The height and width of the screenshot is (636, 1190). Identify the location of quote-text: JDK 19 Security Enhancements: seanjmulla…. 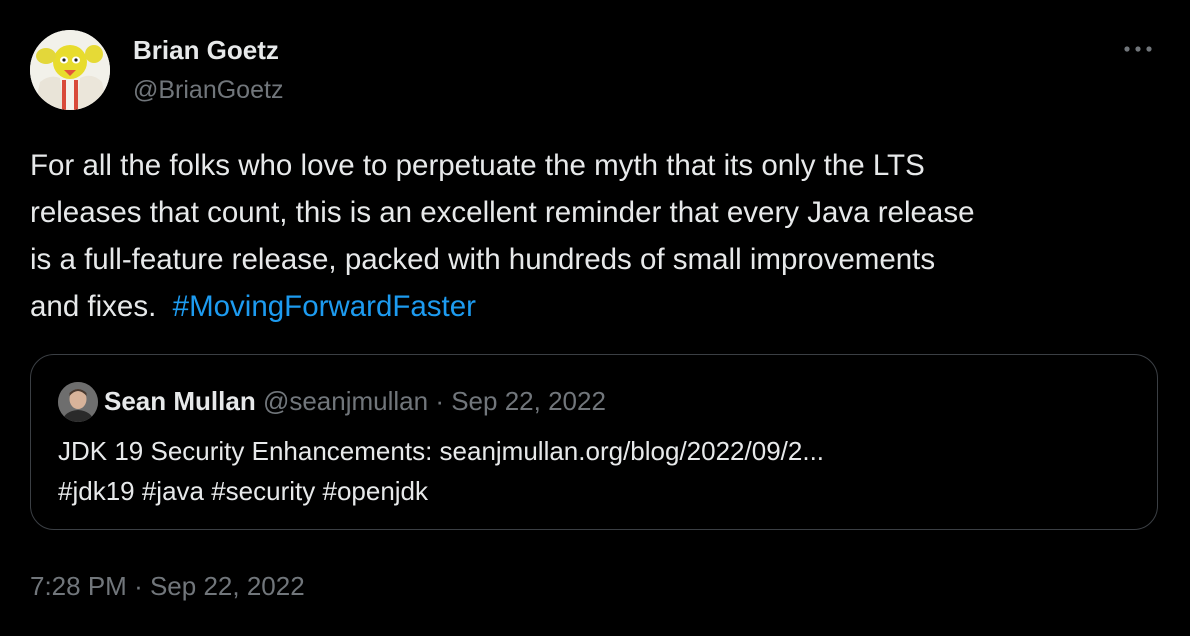
(598, 471).